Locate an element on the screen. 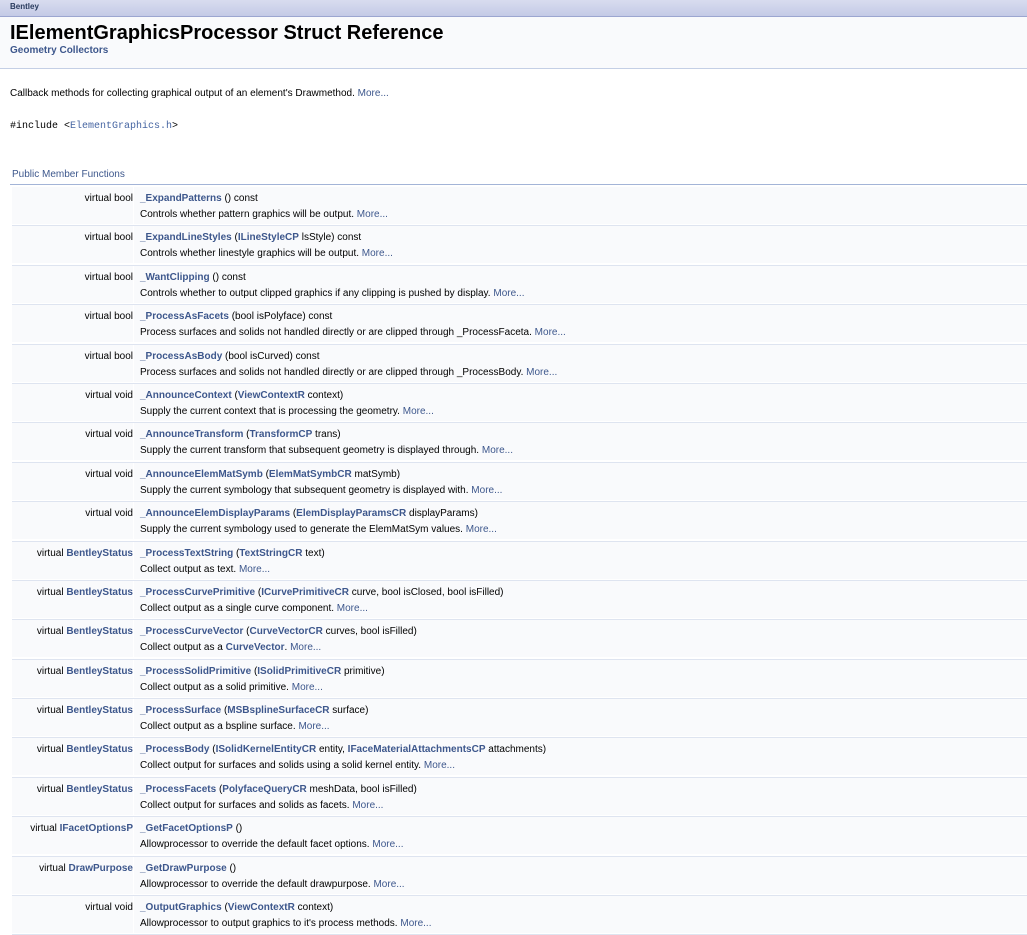  group-link-collectors: Collectors is located at coordinates (83, 50).